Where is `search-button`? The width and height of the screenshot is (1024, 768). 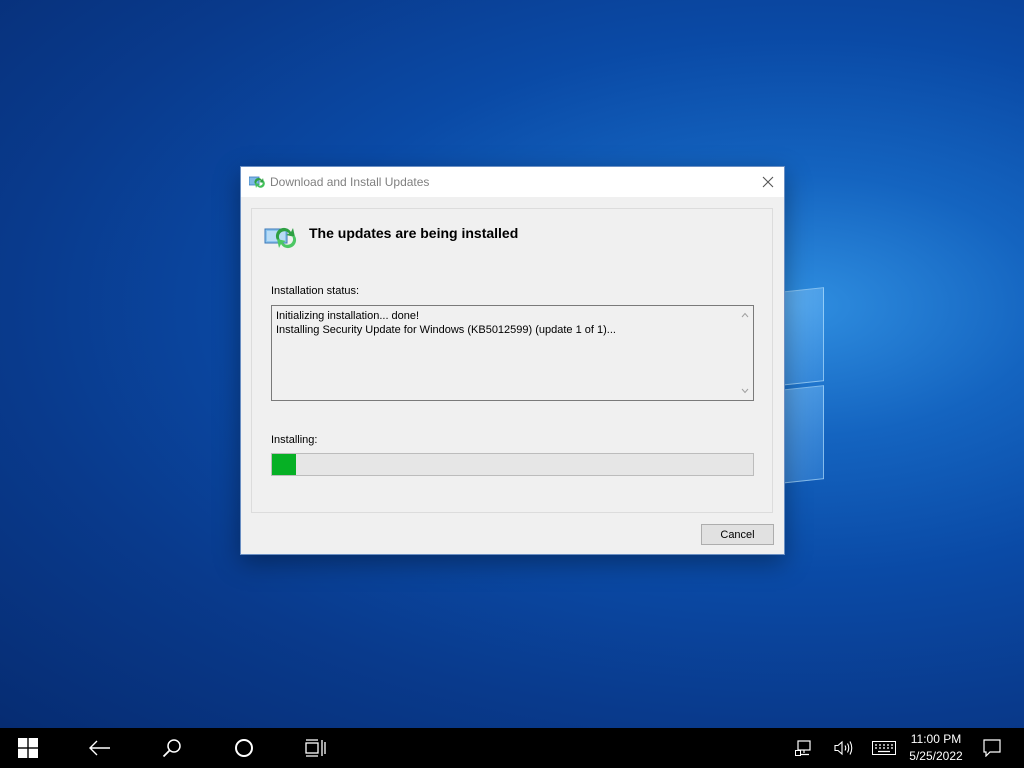
search-button is located at coordinates (172, 748).